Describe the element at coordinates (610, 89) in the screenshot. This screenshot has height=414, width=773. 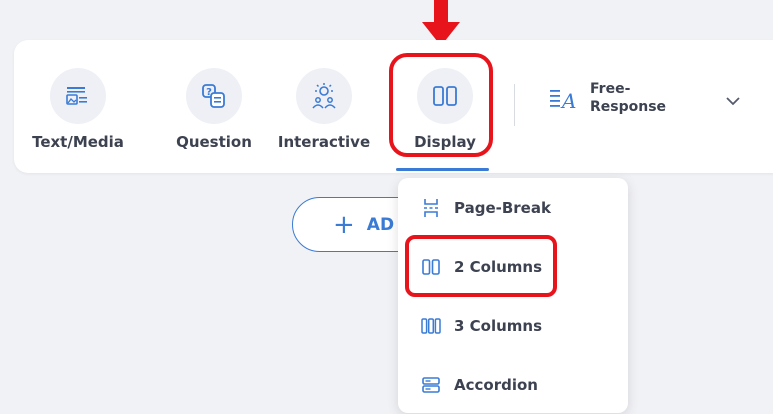
I see `free-response-label-line1: Free-` at that location.